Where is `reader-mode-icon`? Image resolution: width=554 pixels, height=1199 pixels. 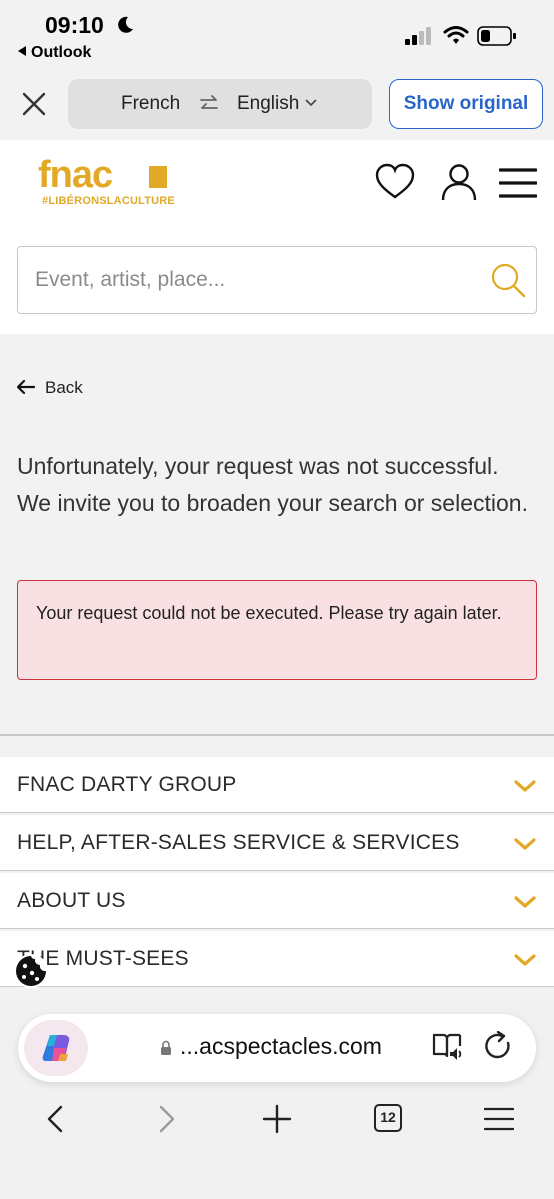 reader-mode-icon is located at coordinates (448, 1047).